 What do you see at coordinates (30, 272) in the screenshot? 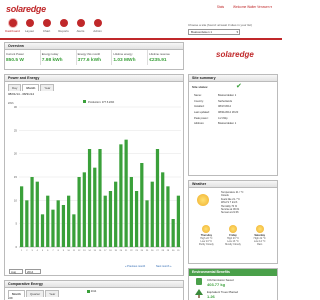
I see `year-select-value: 2014` at bounding box center [30, 272].